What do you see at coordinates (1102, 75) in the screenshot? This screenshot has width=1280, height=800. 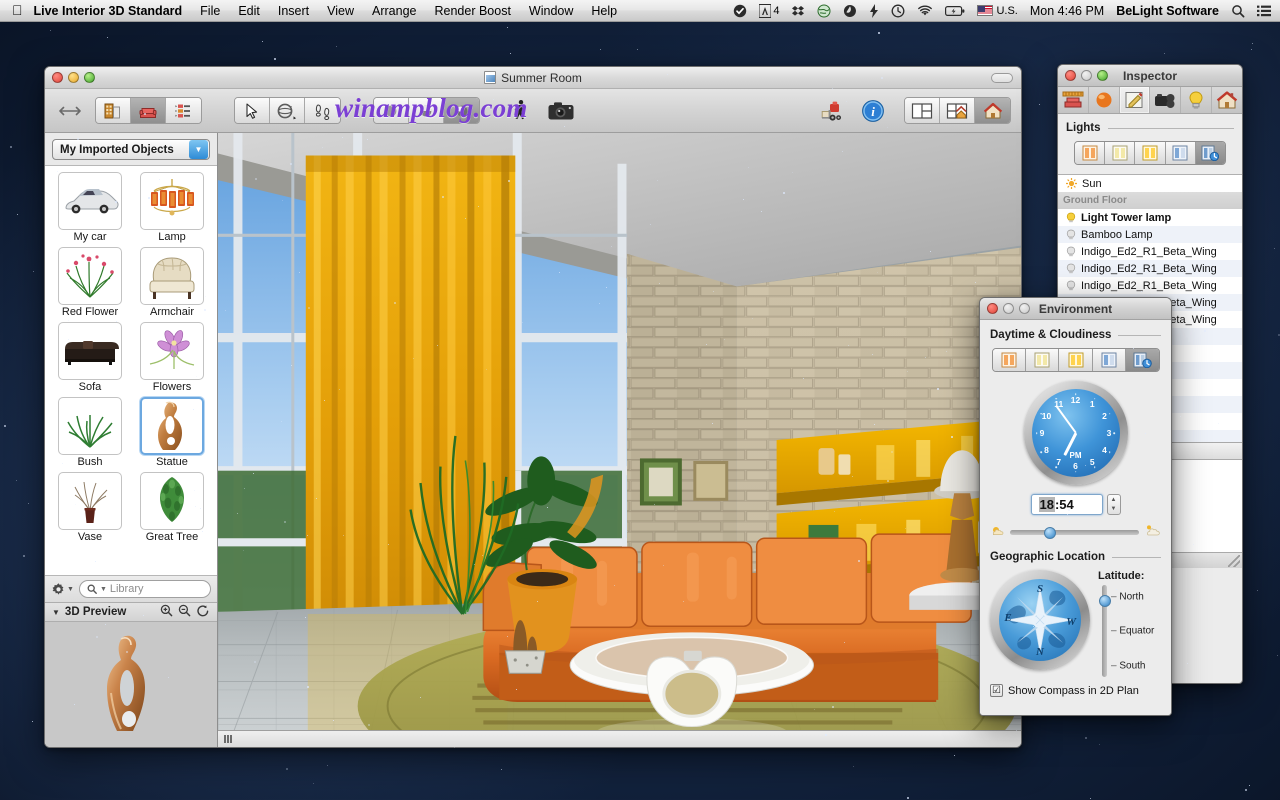 I see `inspector-zoom-button` at bounding box center [1102, 75].